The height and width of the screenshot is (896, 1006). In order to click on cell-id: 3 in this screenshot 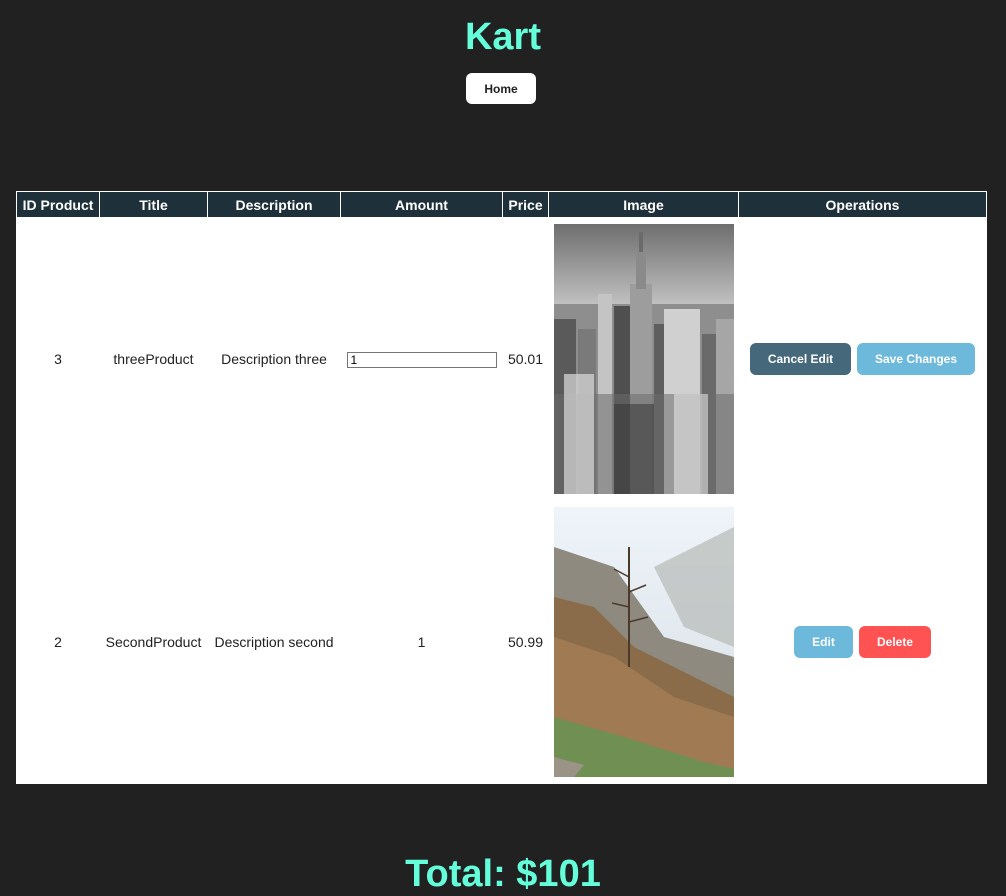, I will do `click(58, 359)`.